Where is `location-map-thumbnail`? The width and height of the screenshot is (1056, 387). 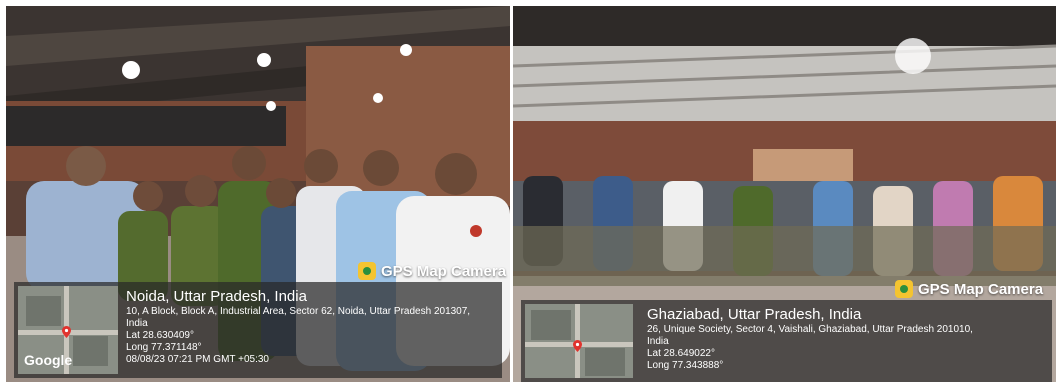
location-map-thumbnail is located at coordinates (579, 341).